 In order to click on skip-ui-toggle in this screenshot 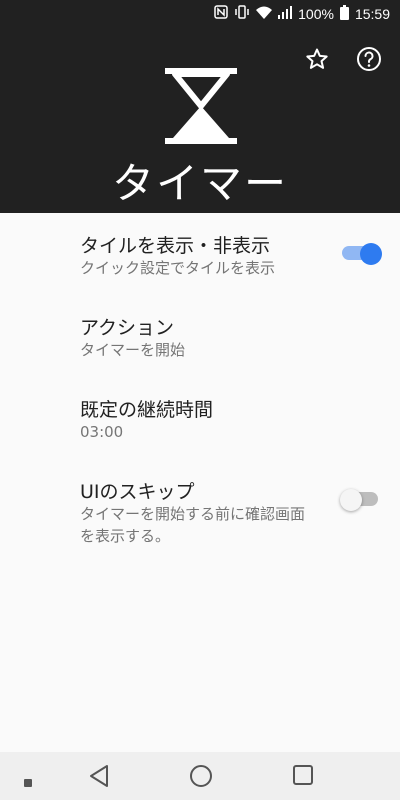, I will do `click(359, 500)`.